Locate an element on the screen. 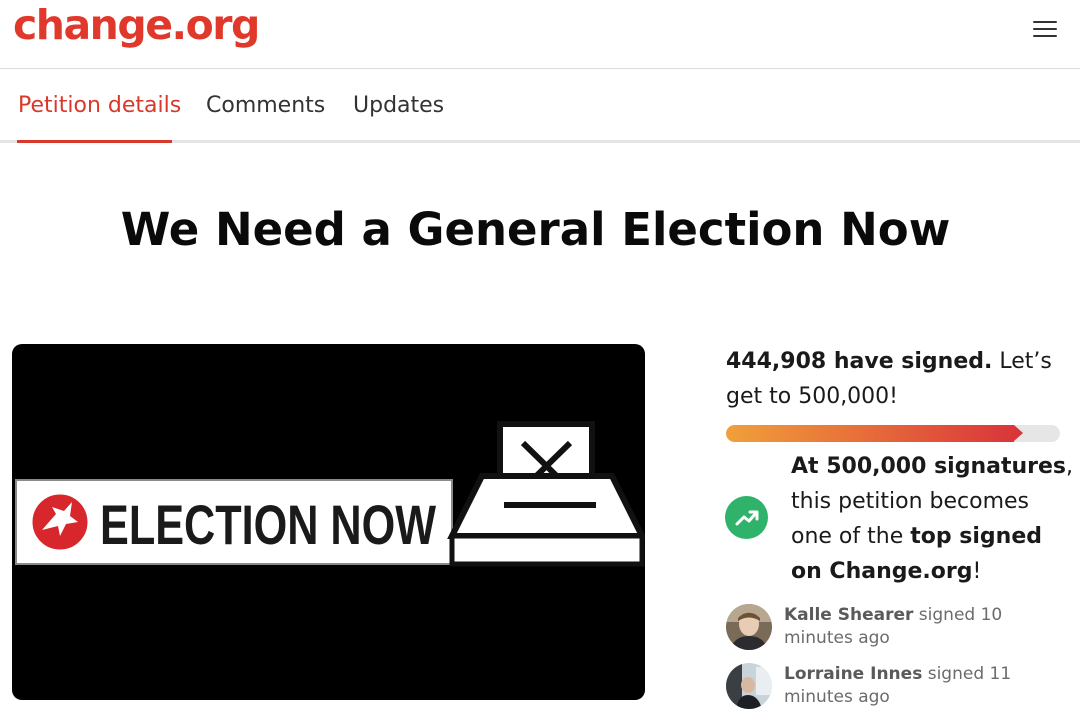 This screenshot has width=1080, height=717. petition-title: We Need a General Election Now is located at coordinates (535, 229).